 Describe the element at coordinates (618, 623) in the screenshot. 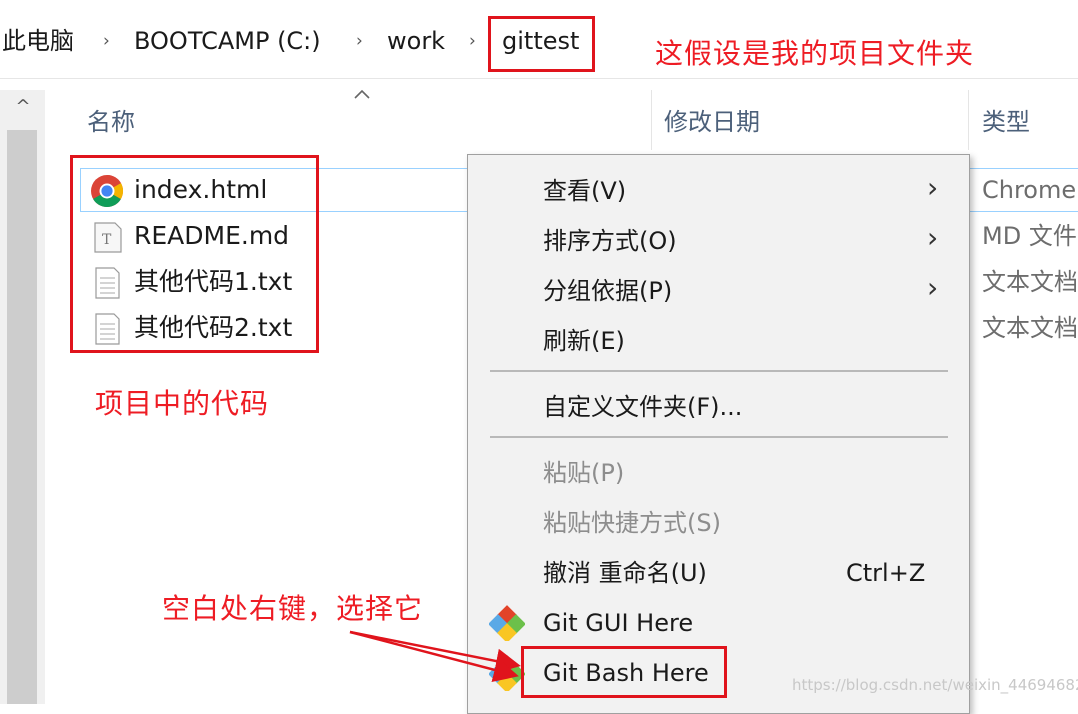

I see `menu-item-git-gui-here: Git GUI Here` at that location.